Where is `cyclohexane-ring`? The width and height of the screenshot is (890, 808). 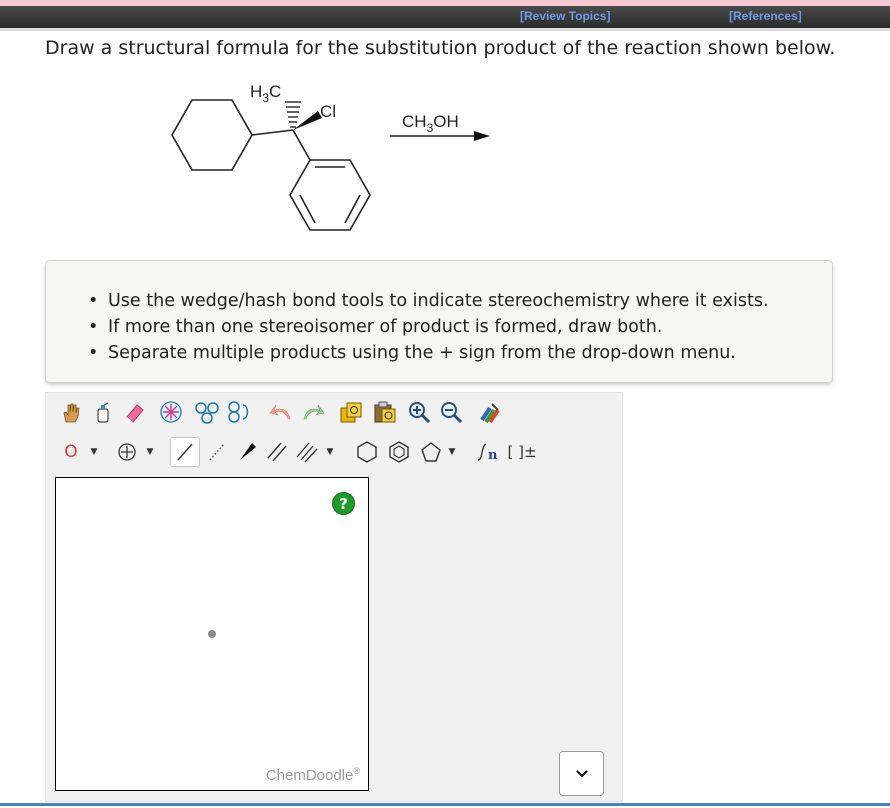
cyclohexane-ring is located at coordinates (212, 135).